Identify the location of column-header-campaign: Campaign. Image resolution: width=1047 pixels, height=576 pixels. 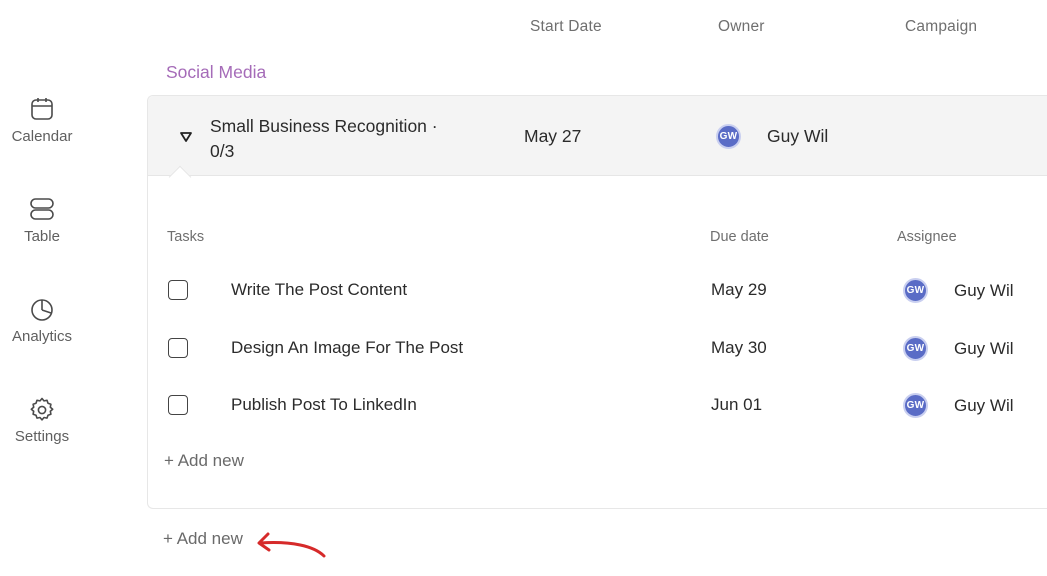
(941, 27).